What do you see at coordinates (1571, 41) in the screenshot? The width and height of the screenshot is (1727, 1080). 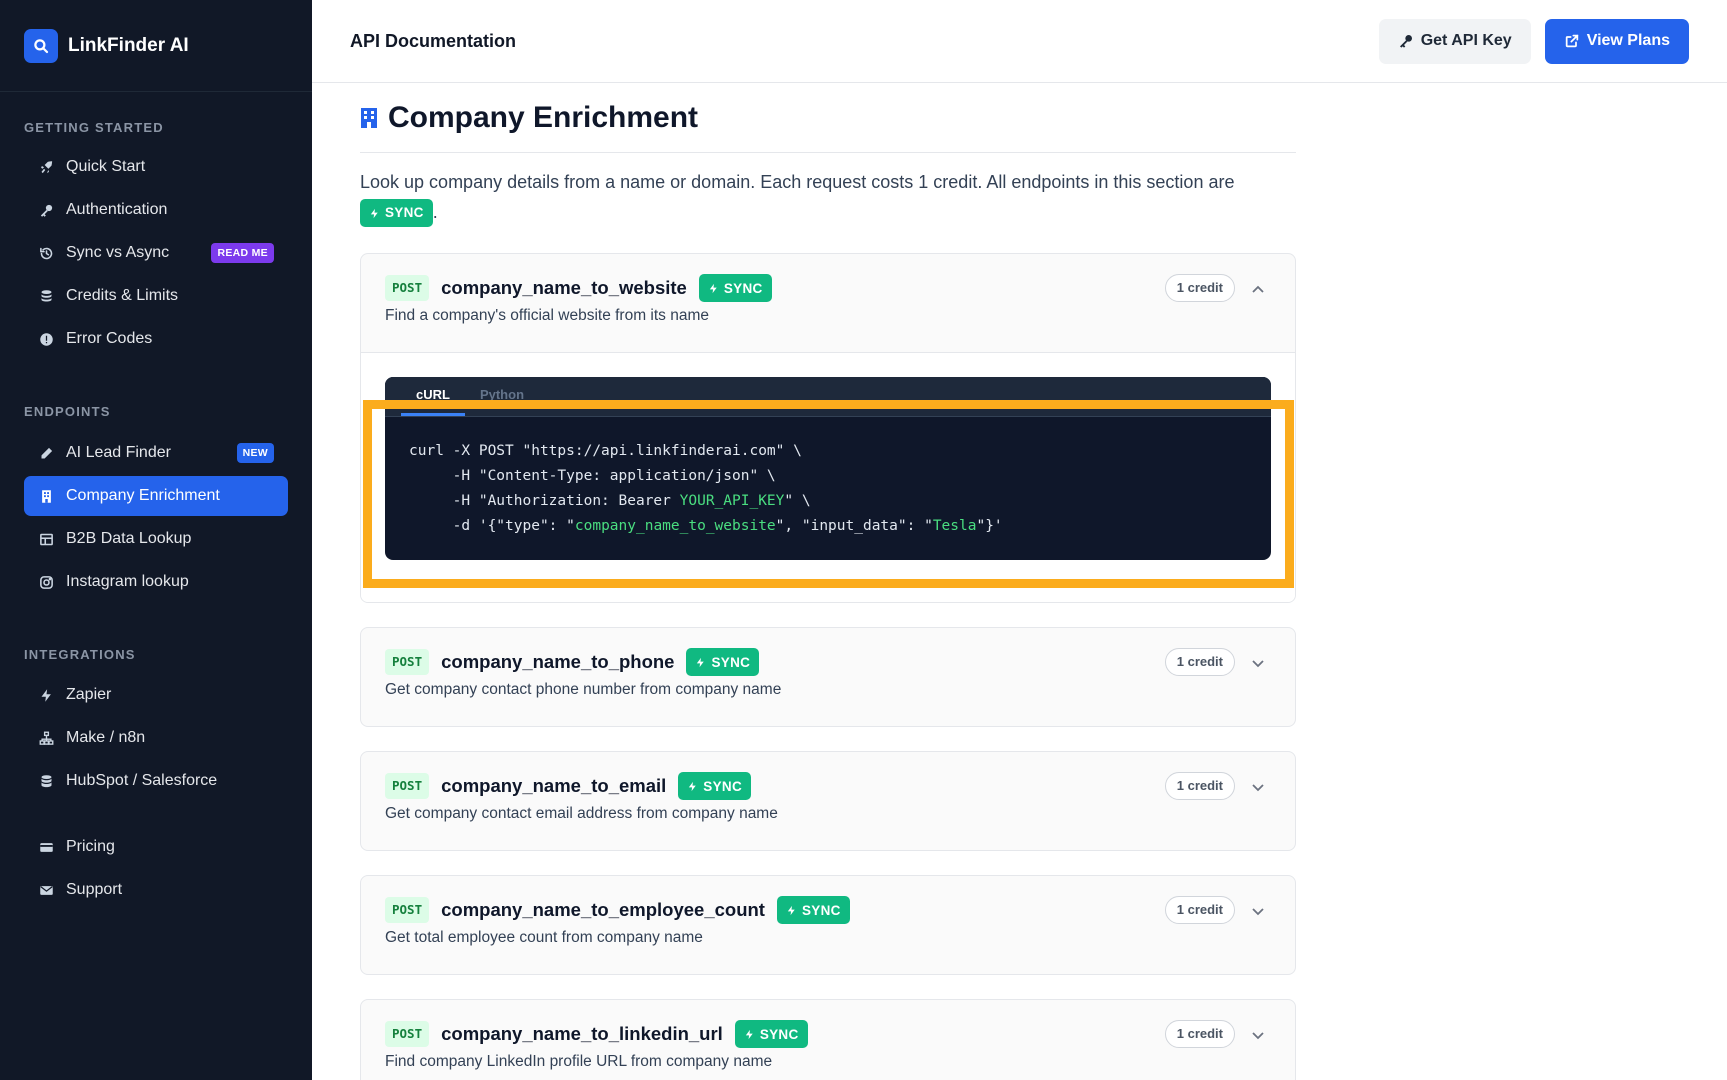 I see `external-link-icon` at bounding box center [1571, 41].